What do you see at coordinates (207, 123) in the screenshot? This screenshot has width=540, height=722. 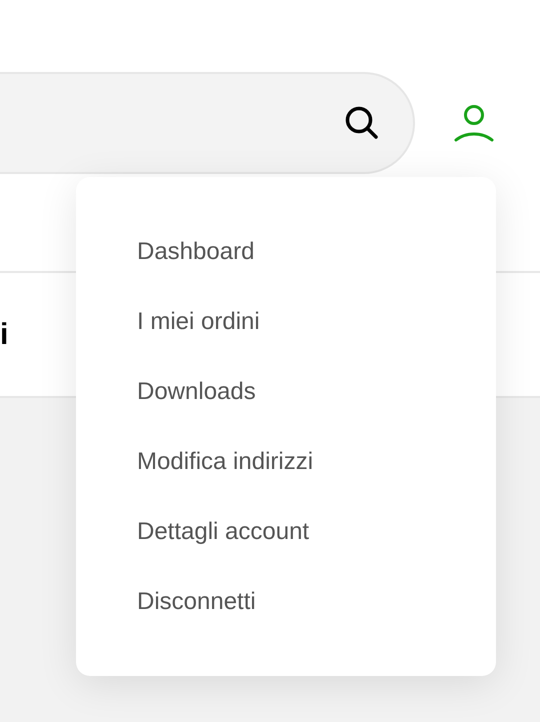 I see `search-field` at bounding box center [207, 123].